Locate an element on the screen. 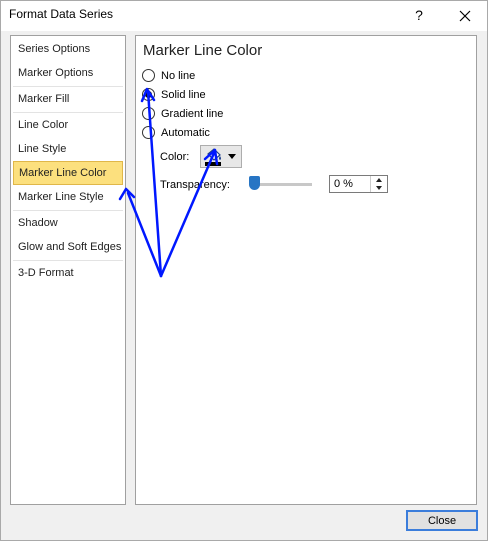 This screenshot has width=488, height=541. transparency-slider-track is located at coordinates (282, 184).